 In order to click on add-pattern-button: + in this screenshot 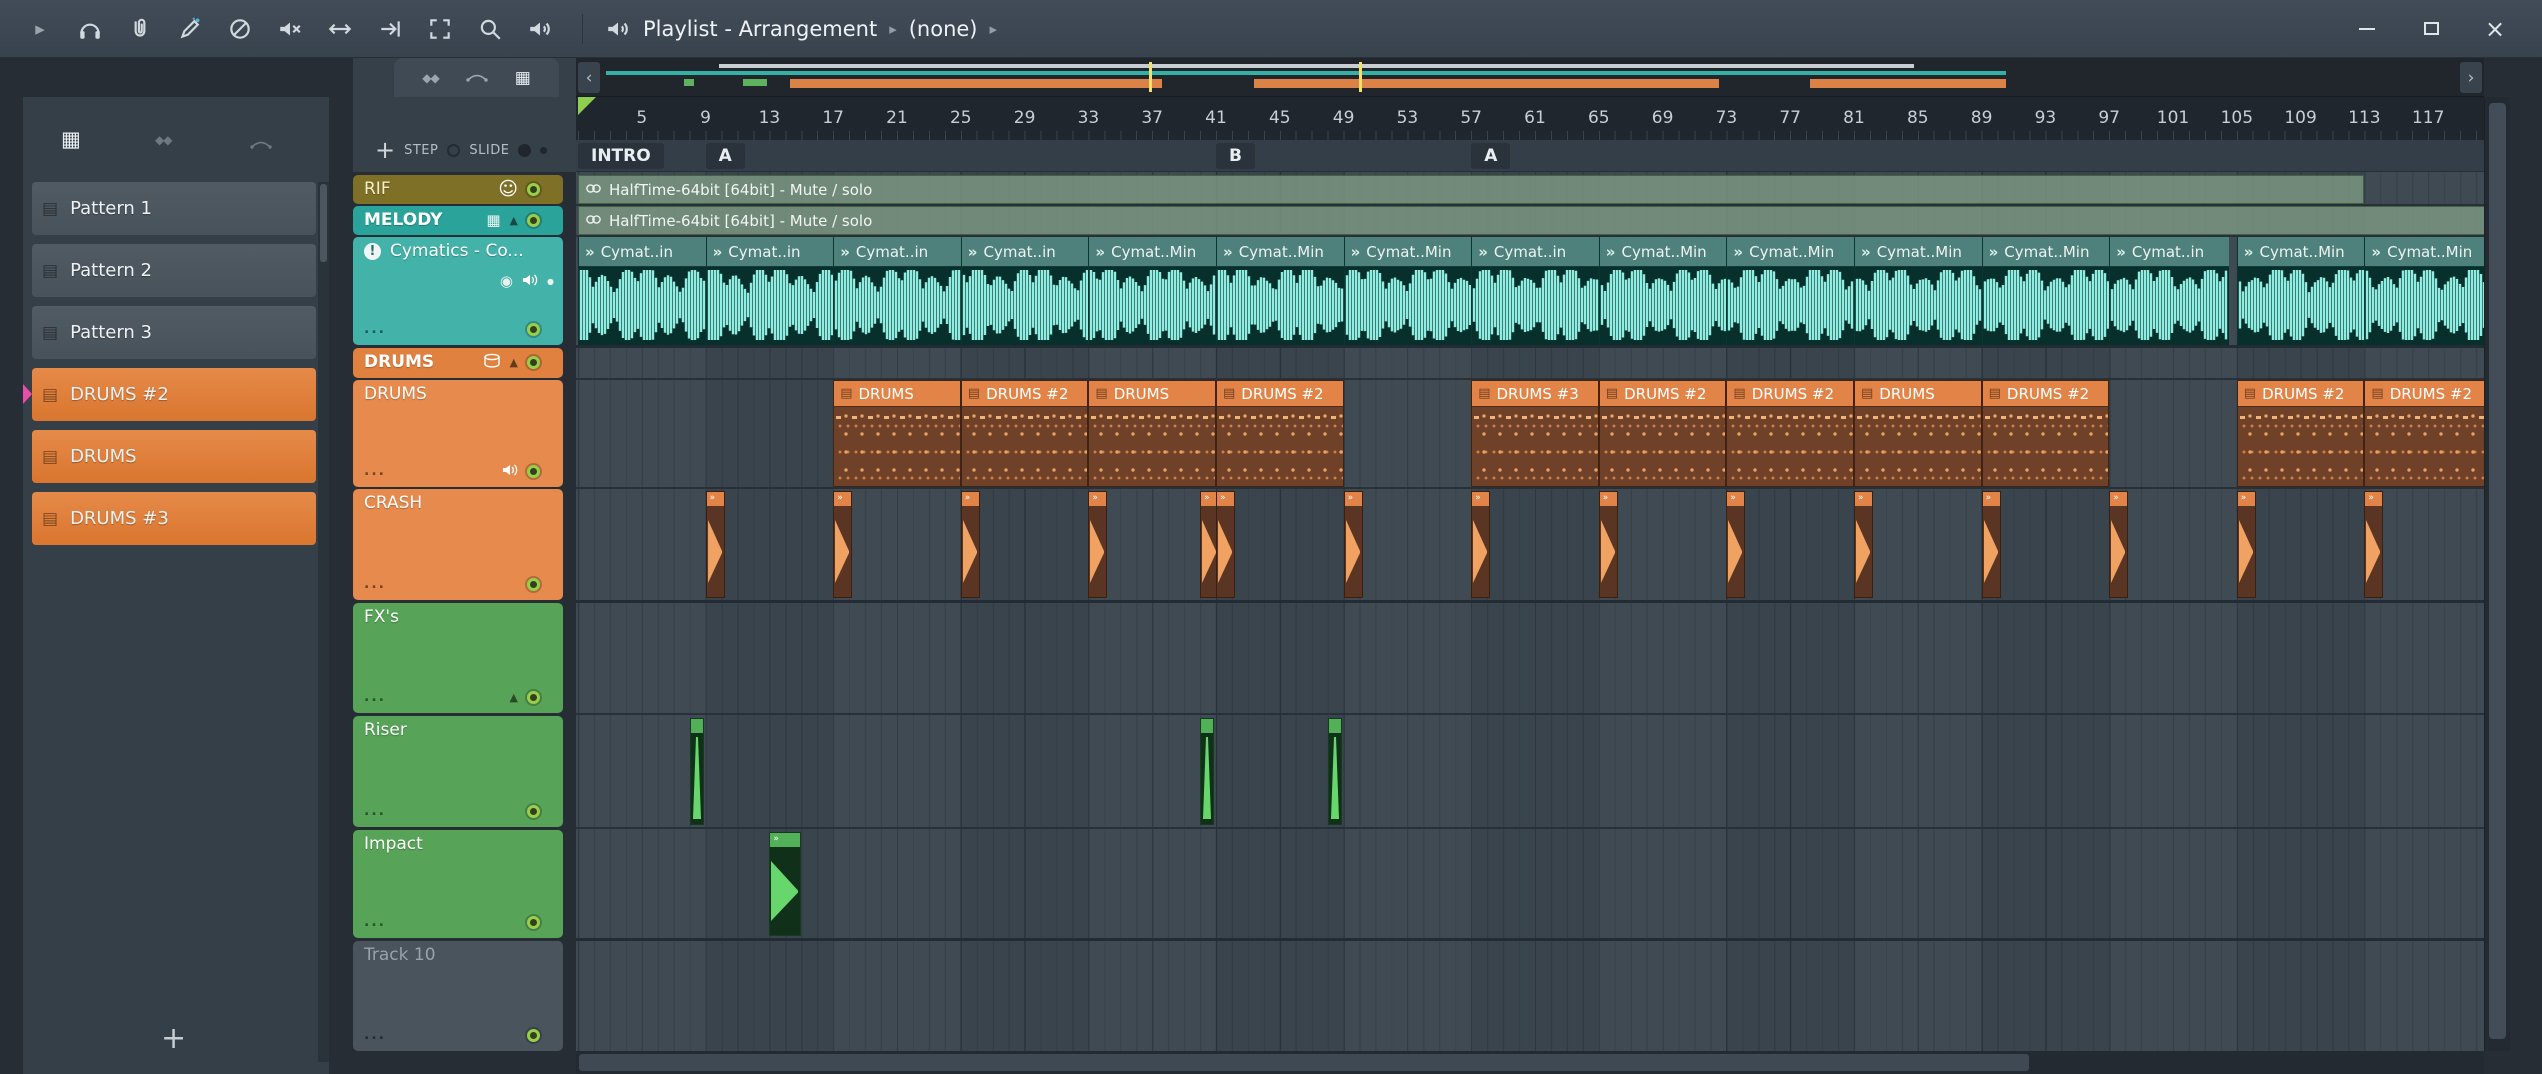, I will do `click(173, 1038)`.